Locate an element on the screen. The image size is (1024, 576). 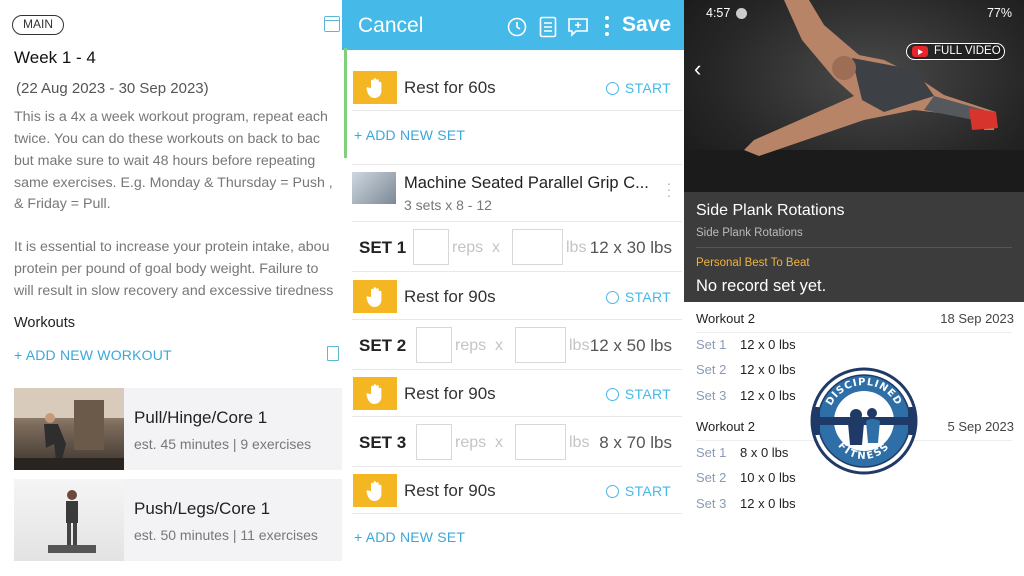
disciplined-fitness-logo: DISCIPLINED FITNESS is located at coordinates (864, 421).